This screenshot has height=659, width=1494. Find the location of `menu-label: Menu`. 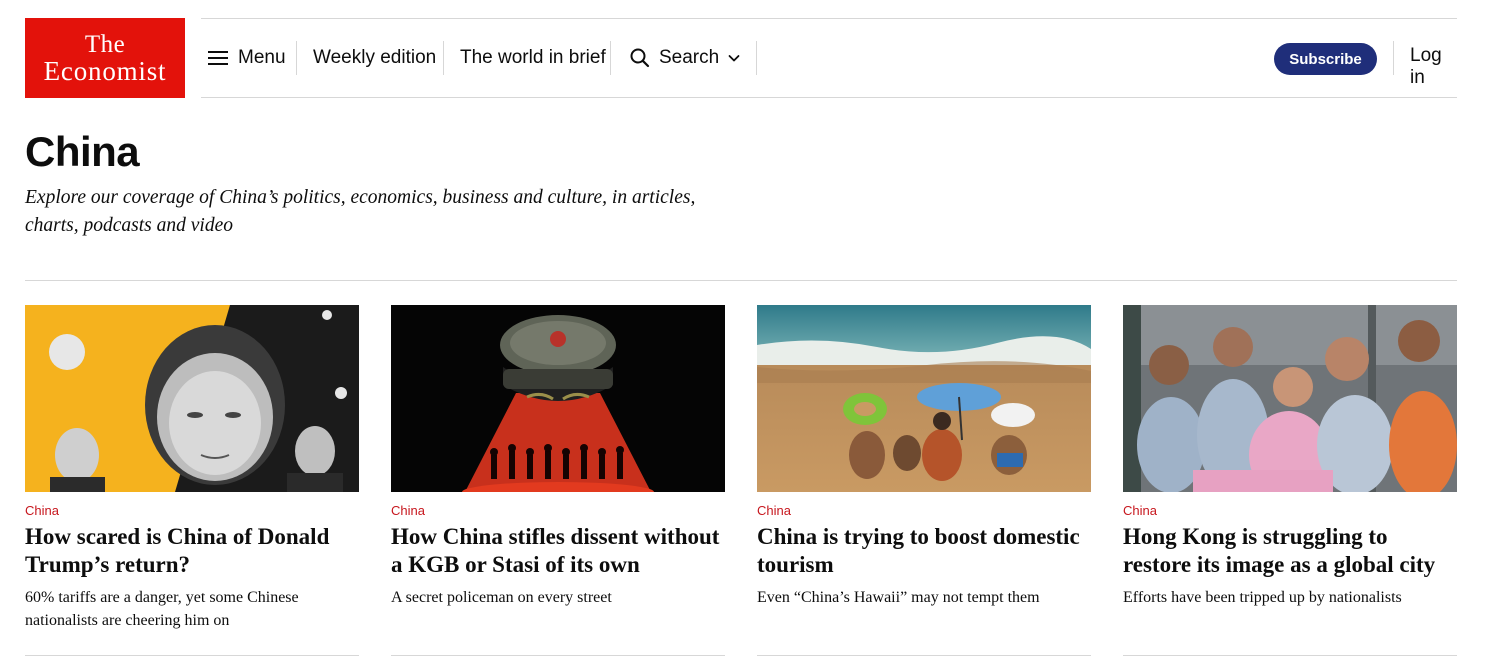

menu-label: Menu is located at coordinates (262, 57).